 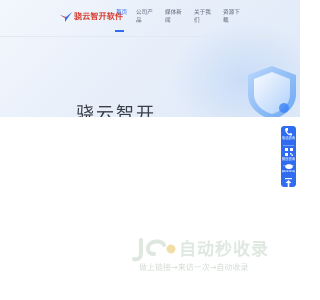 What do you see at coordinates (154, 250) in the screenshot?
I see `jz-logo-icon` at bounding box center [154, 250].